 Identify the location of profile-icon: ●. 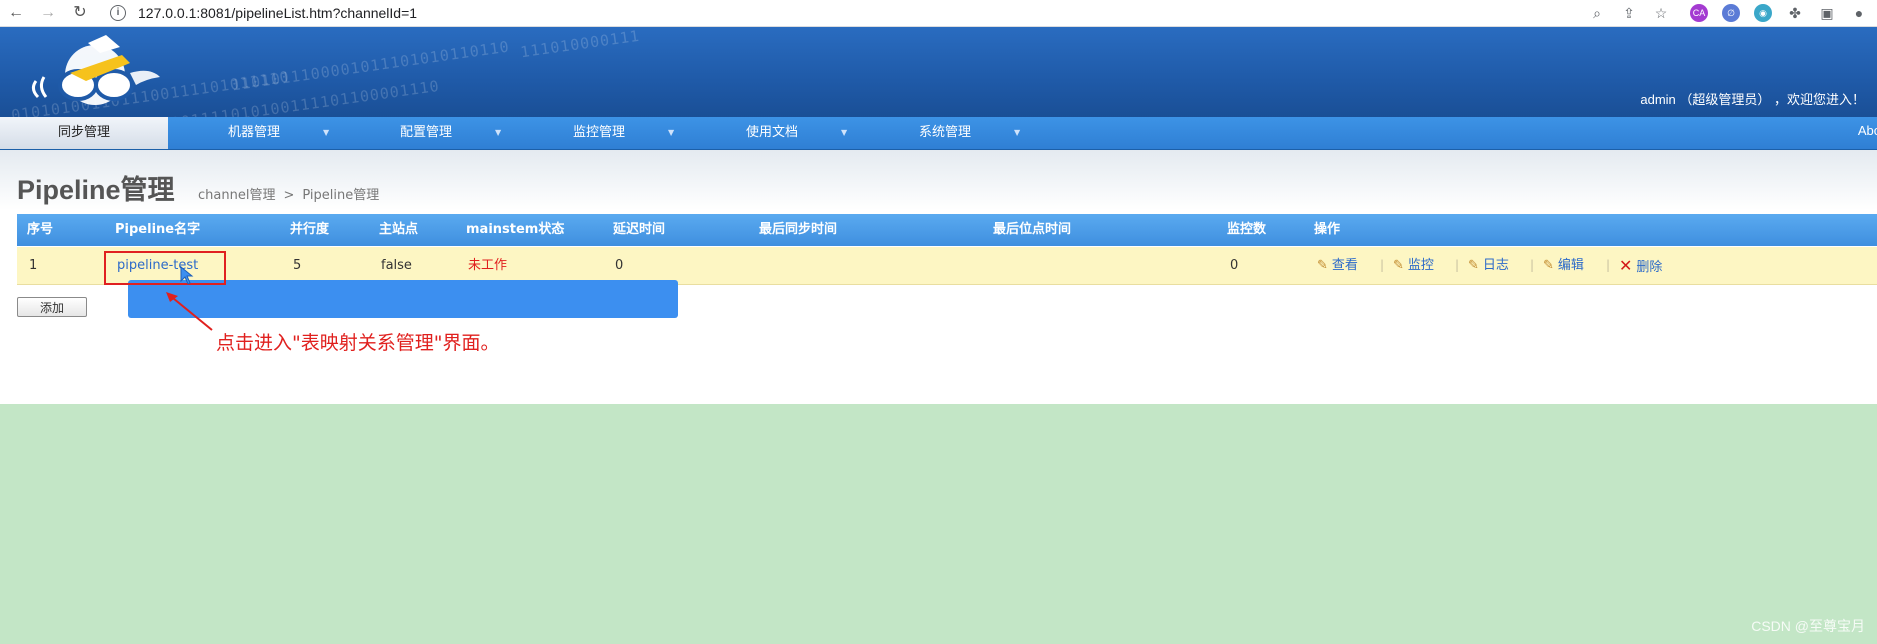
(1859, 13).